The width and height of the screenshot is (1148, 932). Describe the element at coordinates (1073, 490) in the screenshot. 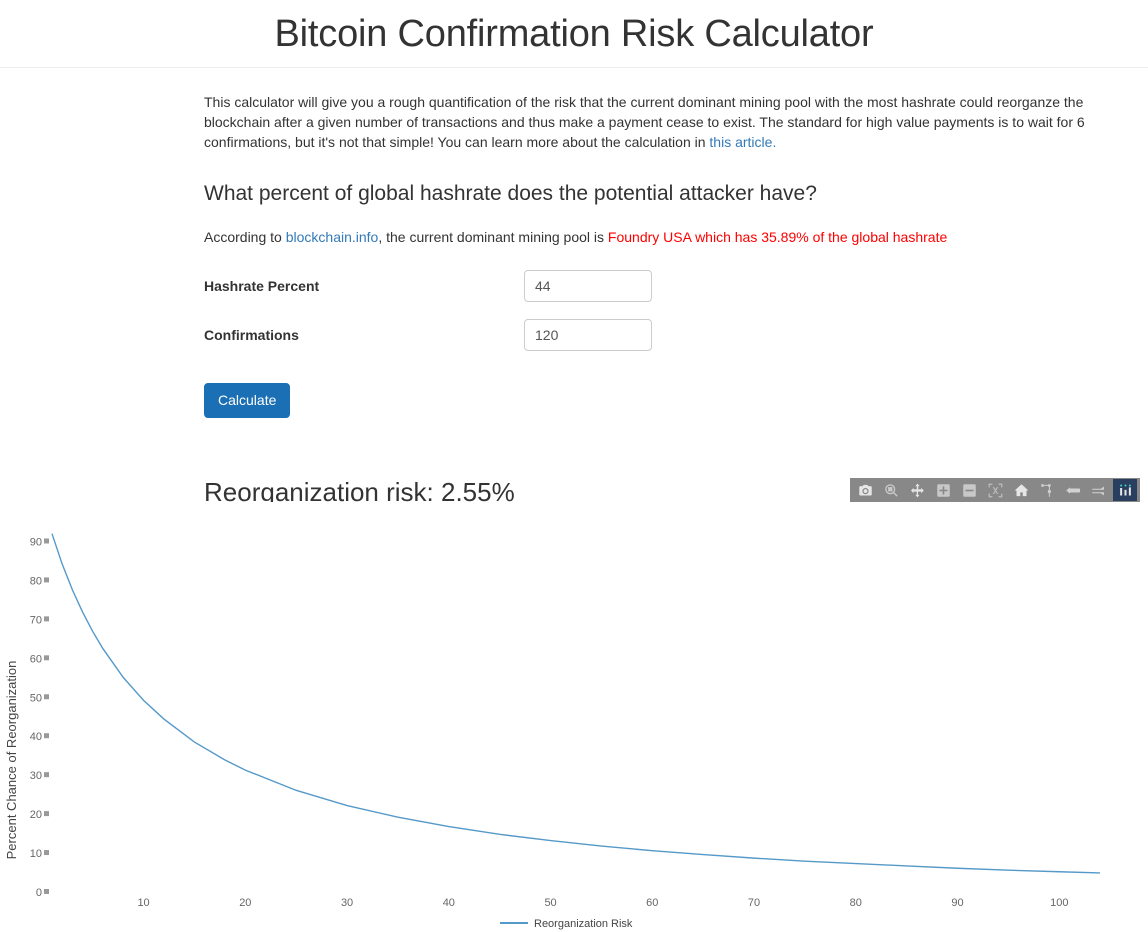

I see `hover-compare-icon` at that location.